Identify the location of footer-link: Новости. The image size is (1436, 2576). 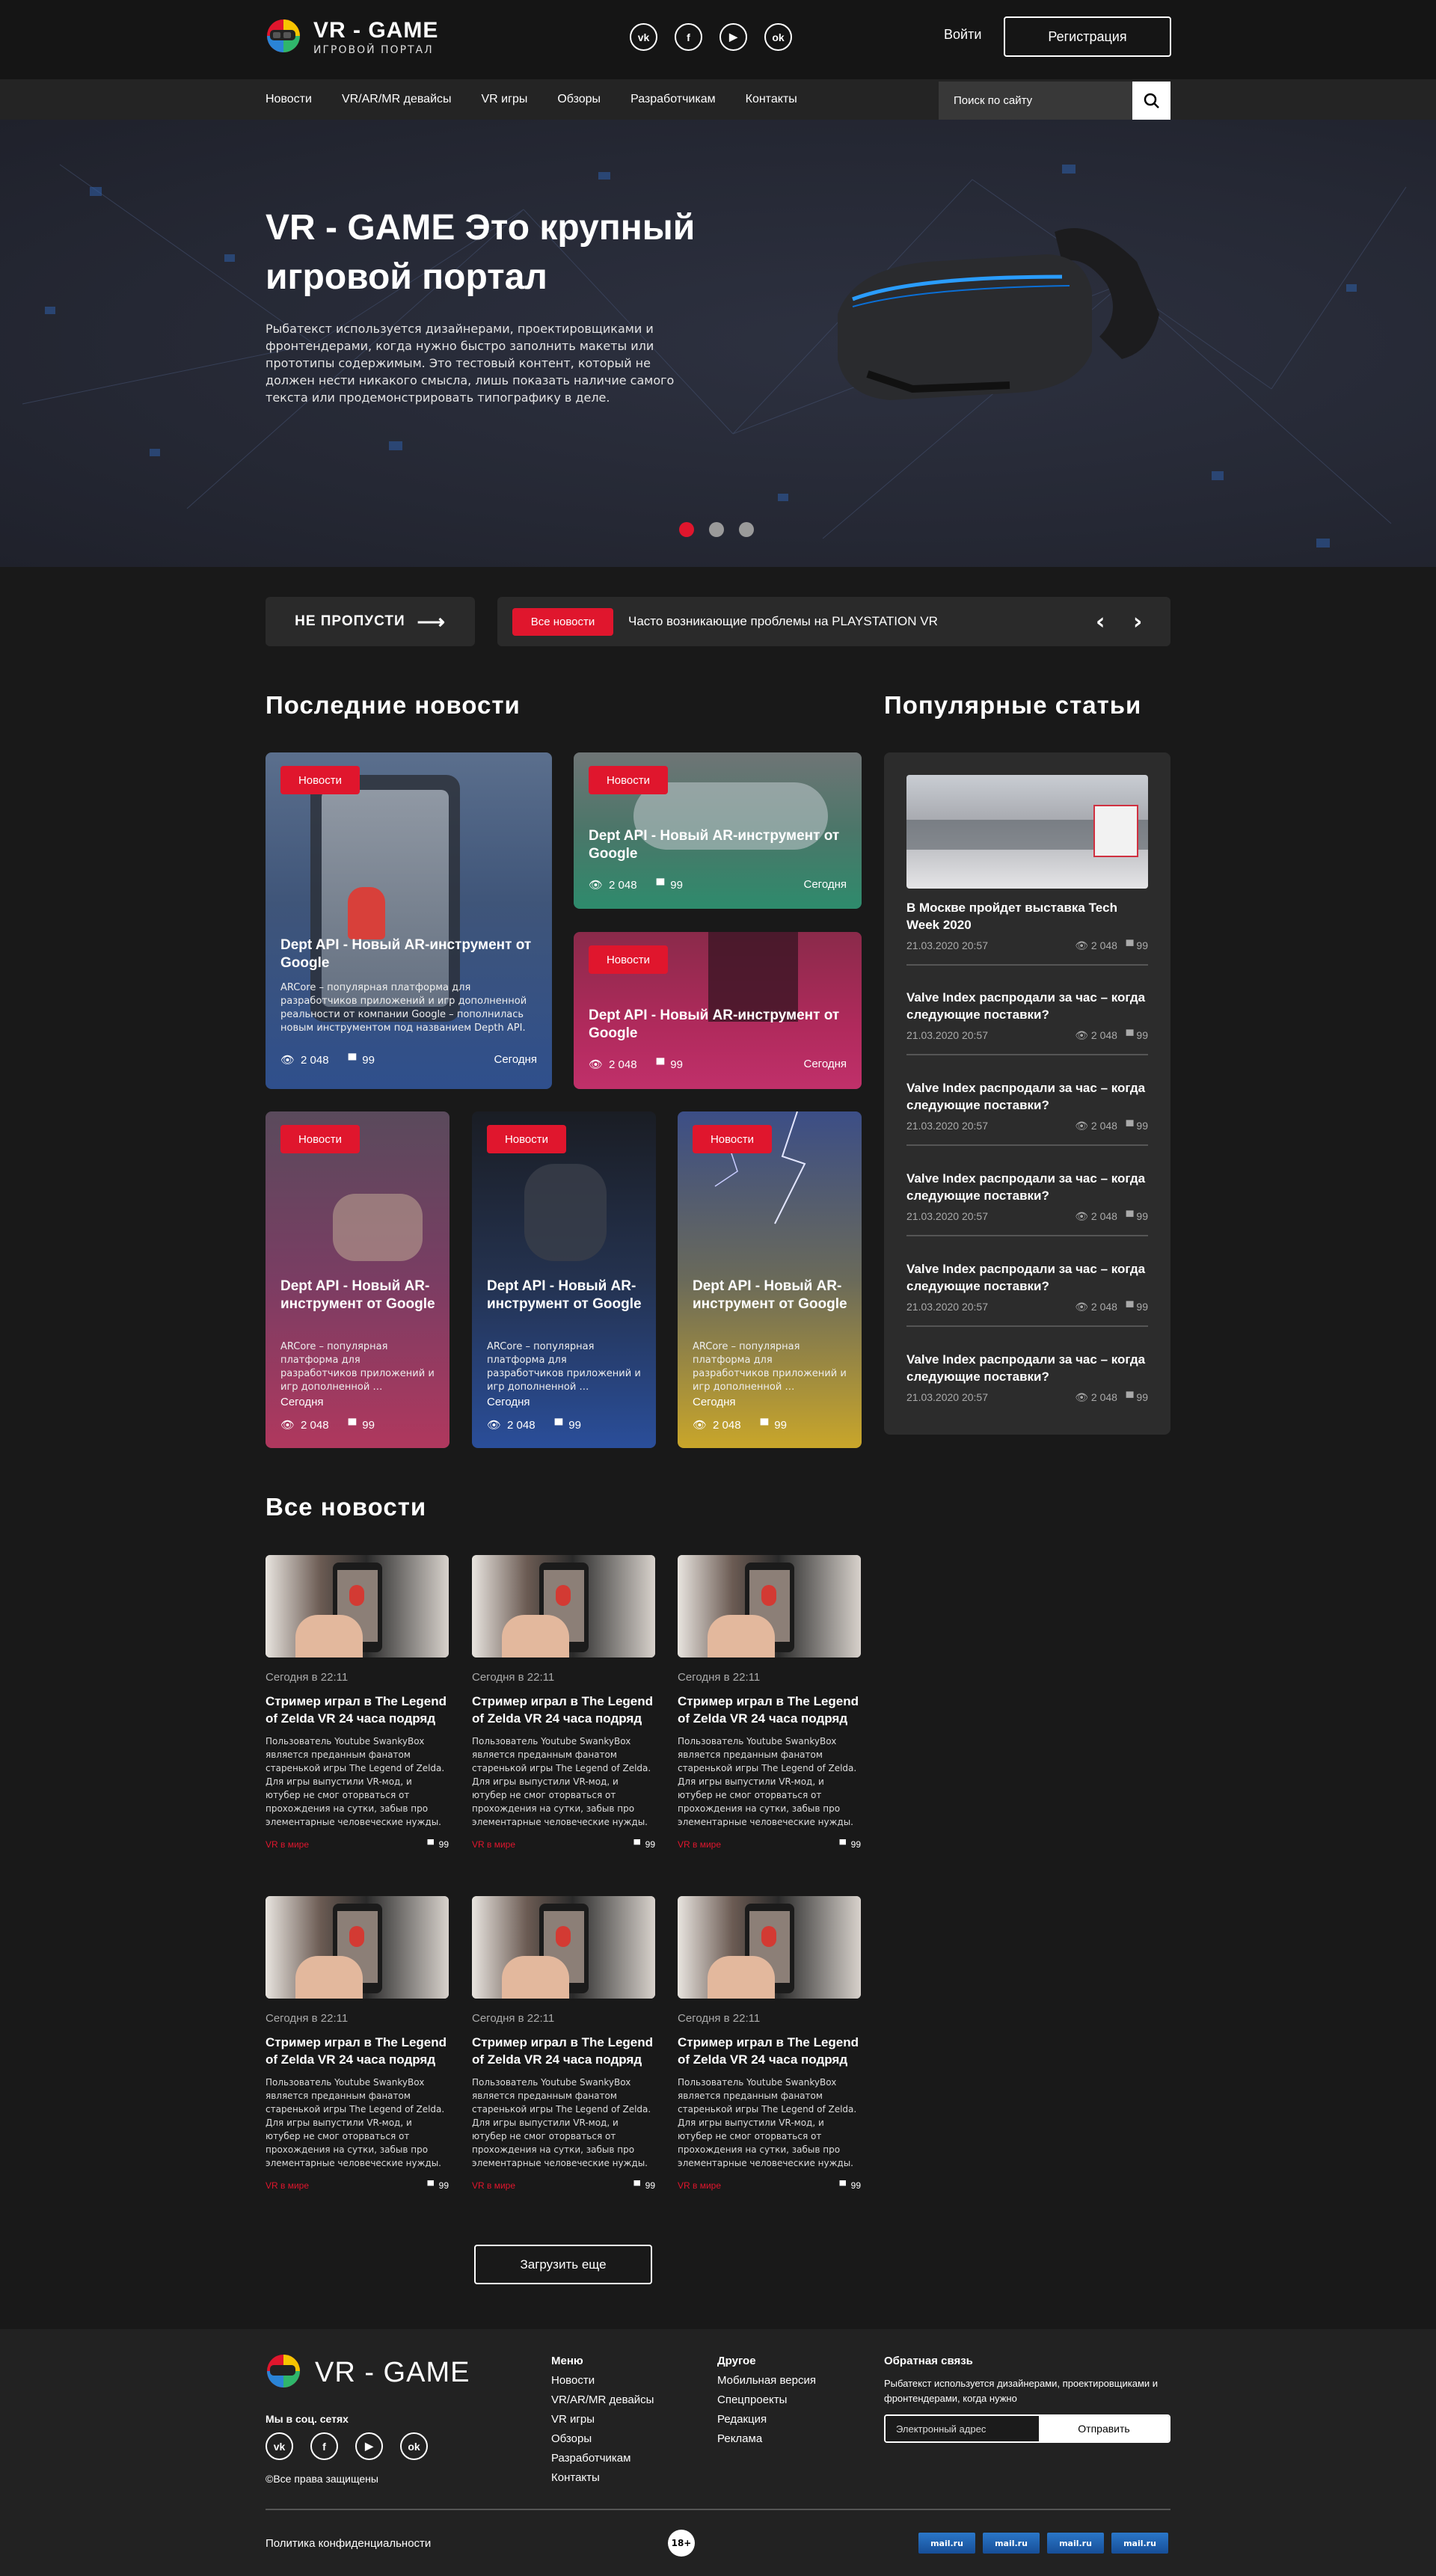
(602, 2380).